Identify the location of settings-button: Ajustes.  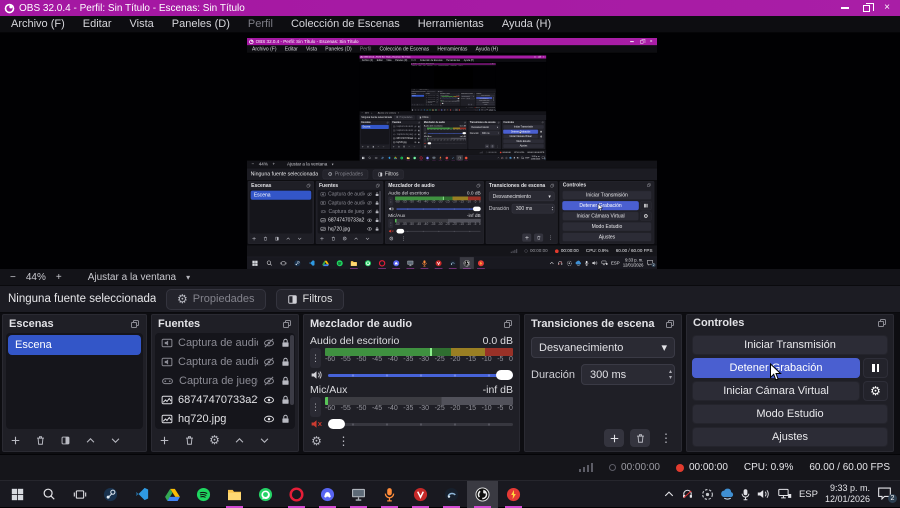
(790, 437).